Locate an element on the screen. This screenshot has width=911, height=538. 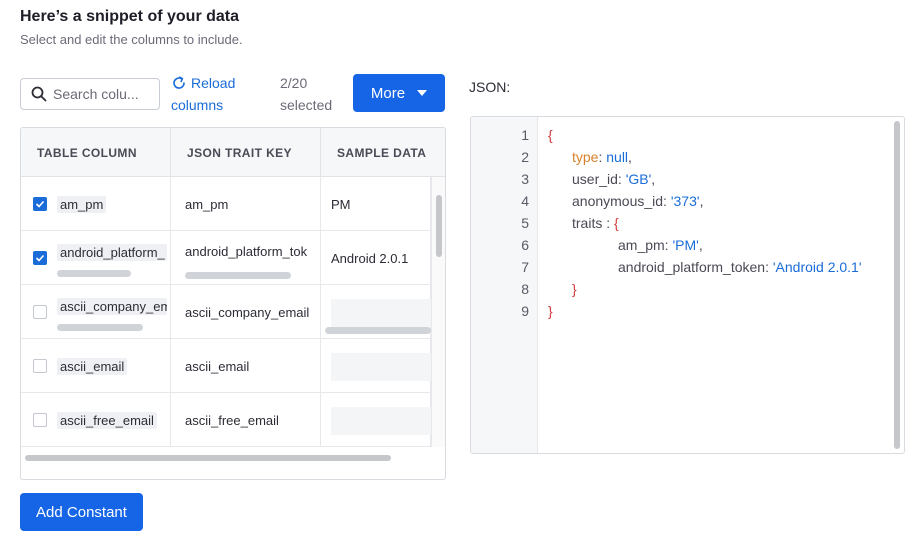
json-open-brace: { is located at coordinates (550, 135).